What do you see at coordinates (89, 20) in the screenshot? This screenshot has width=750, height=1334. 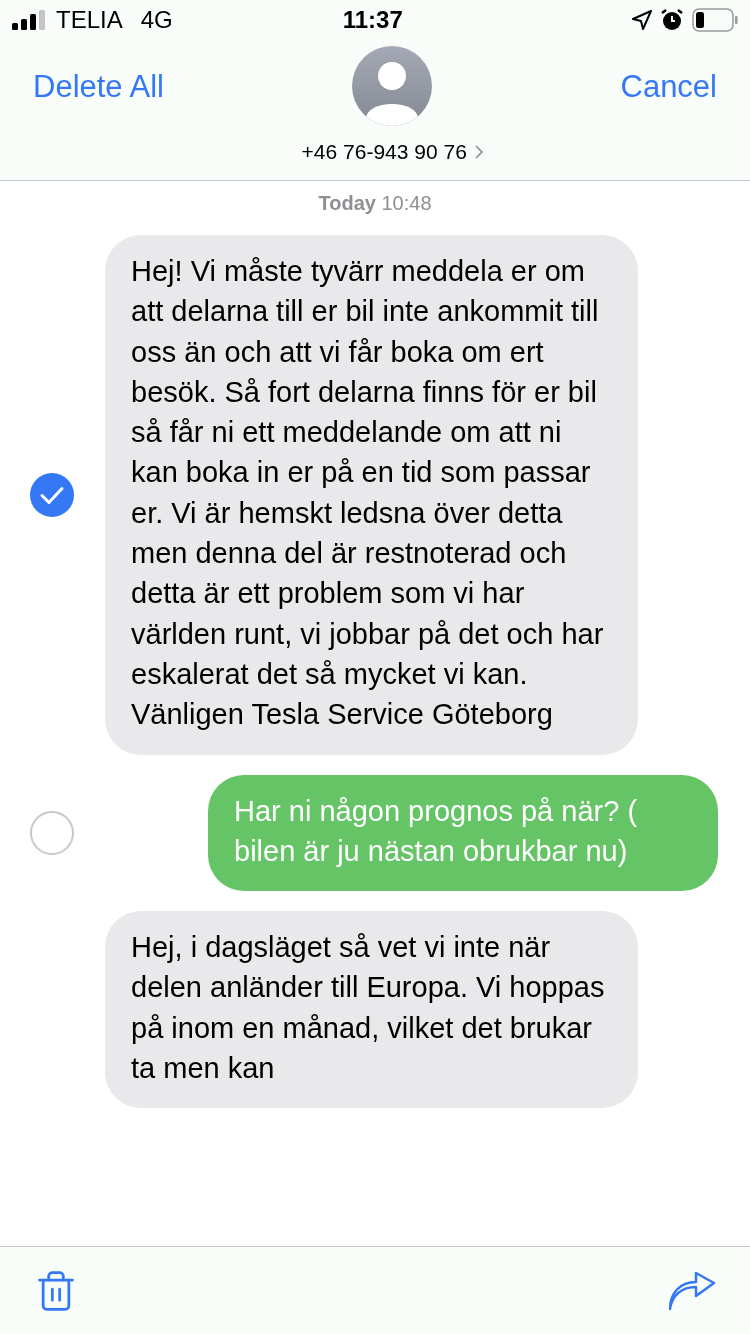 I see `carrier-name: TELIA` at bounding box center [89, 20].